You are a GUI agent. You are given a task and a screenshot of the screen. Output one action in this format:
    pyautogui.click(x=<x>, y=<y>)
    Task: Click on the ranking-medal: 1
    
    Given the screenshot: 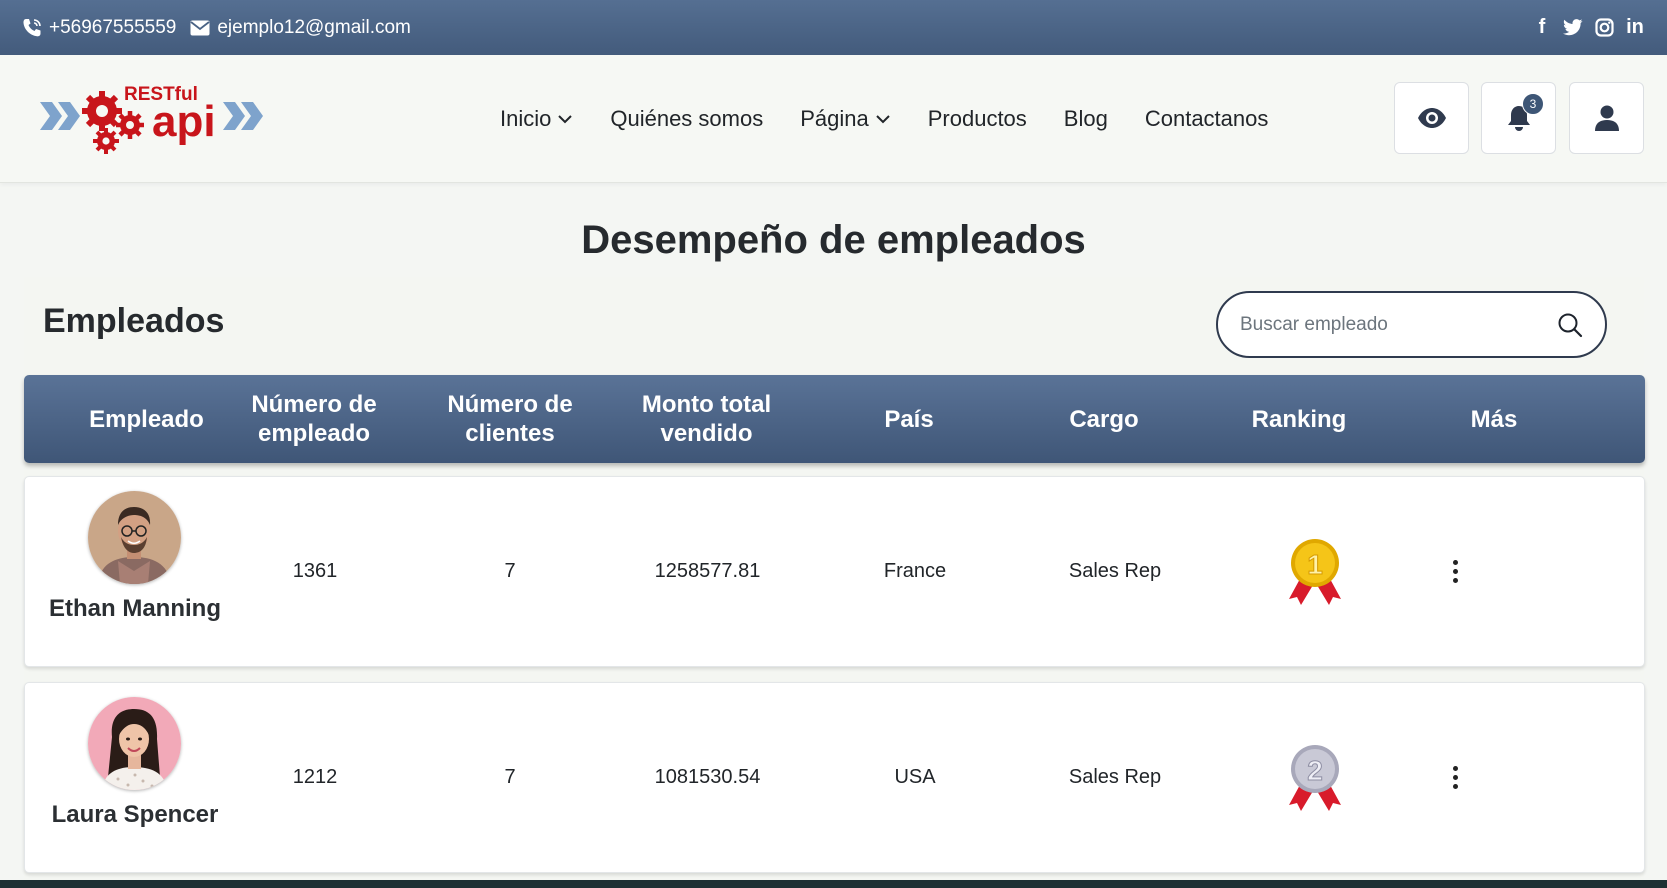 What is the action you would take?
    pyautogui.click(x=1315, y=571)
    